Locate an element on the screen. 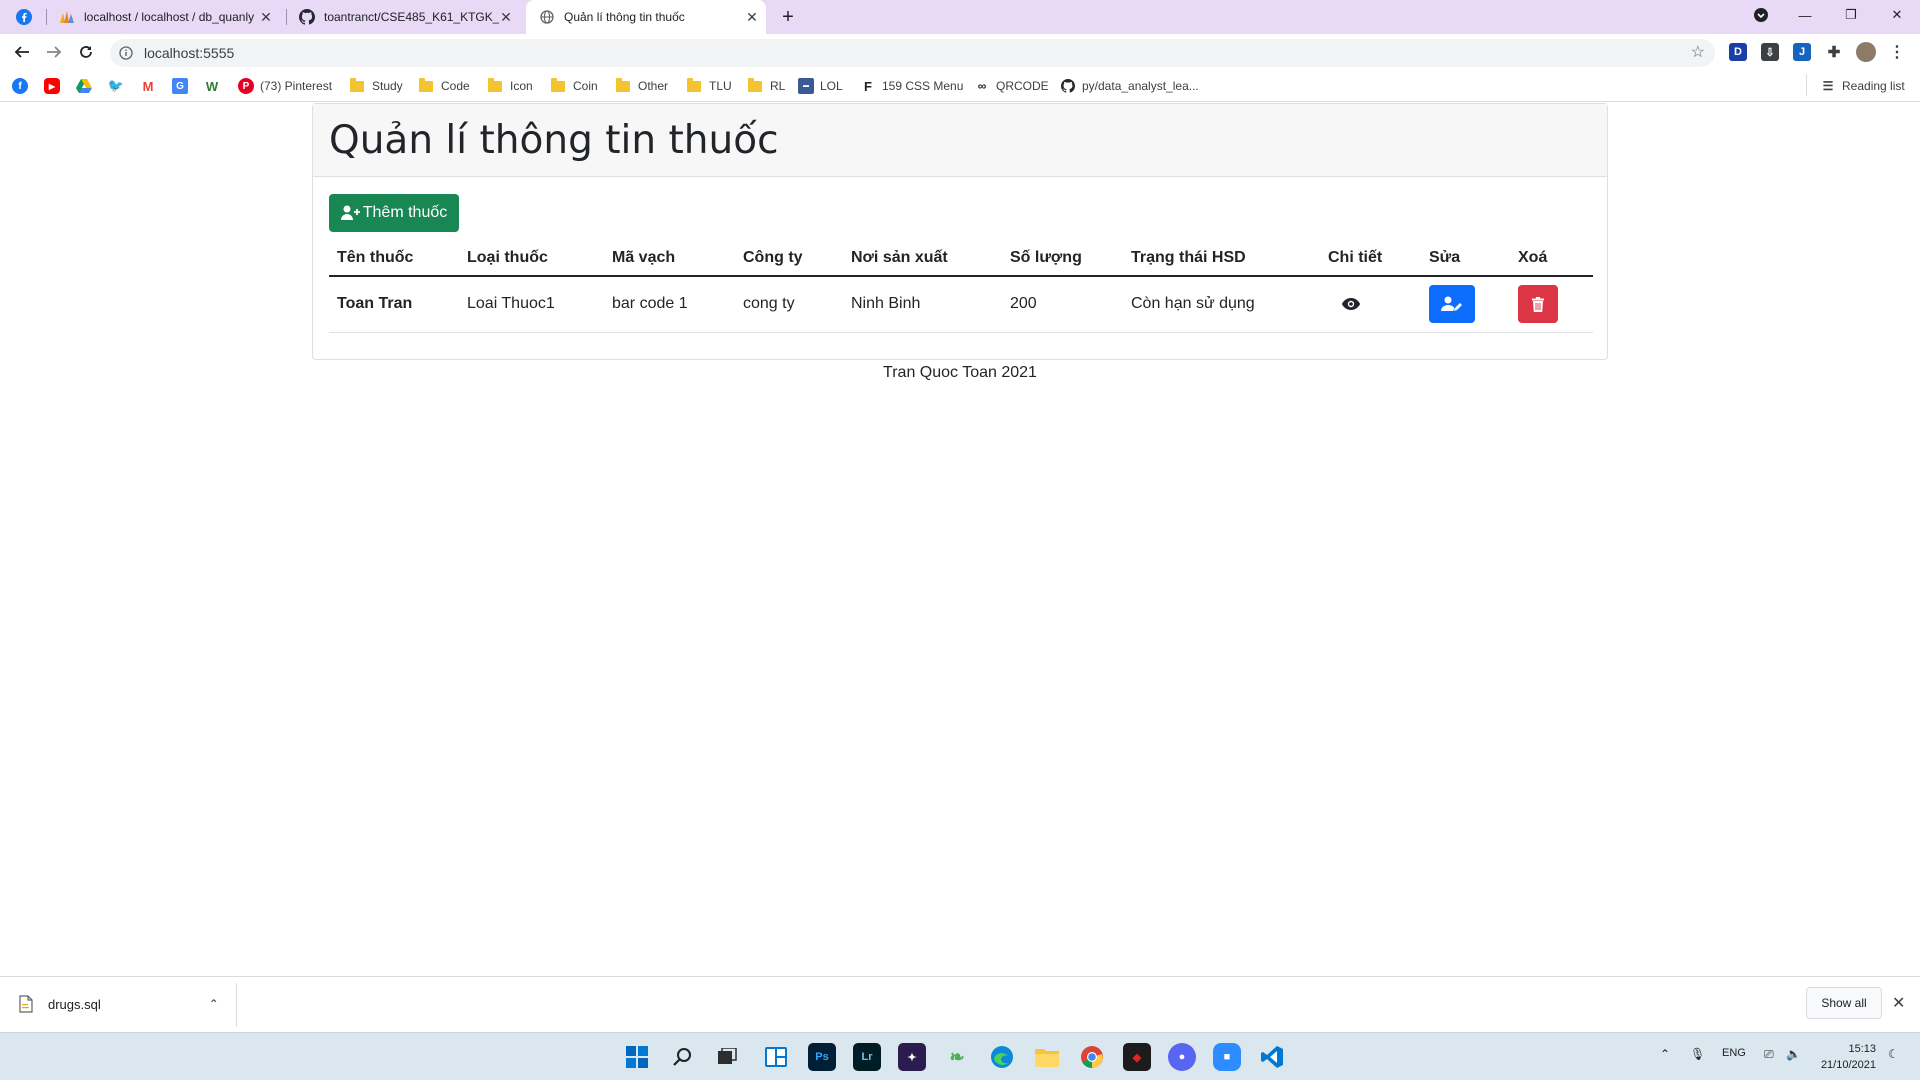  edit-button is located at coordinates (1452, 304).